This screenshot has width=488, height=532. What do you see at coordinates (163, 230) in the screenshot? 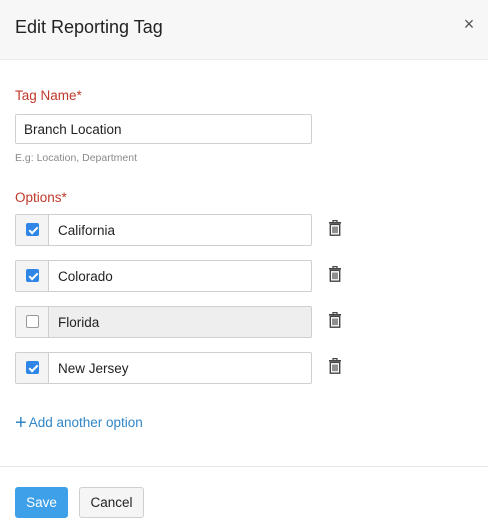
I see `option-field: California` at bounding box center [163, 230].